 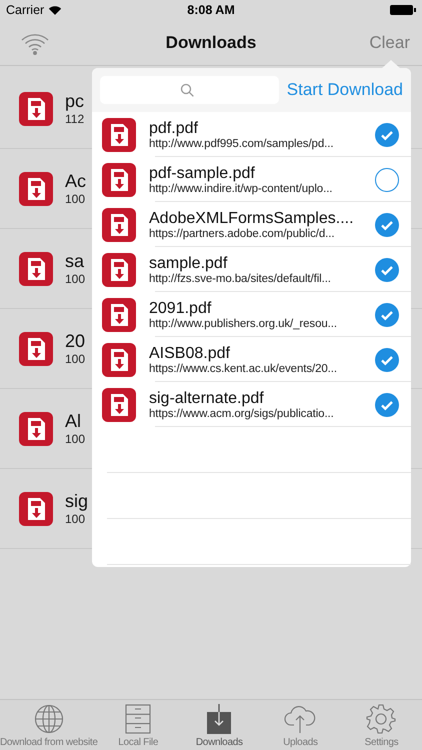 I want to click on file-name: pc, so click(x=74, y=101).